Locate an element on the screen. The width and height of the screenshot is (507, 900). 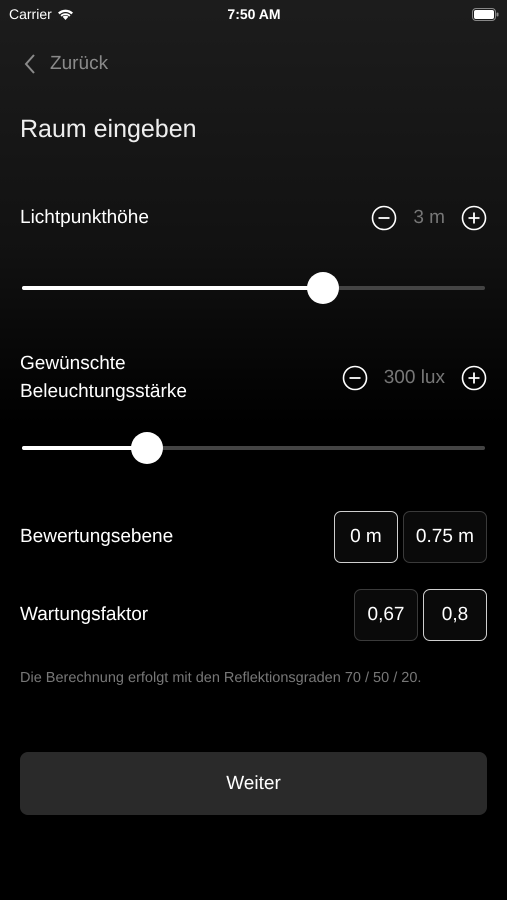
info-note: Die Berechnung erfolgt mit den Reflektionsgraden 70 / 50 / 20. is located at coordinates (221, 678).